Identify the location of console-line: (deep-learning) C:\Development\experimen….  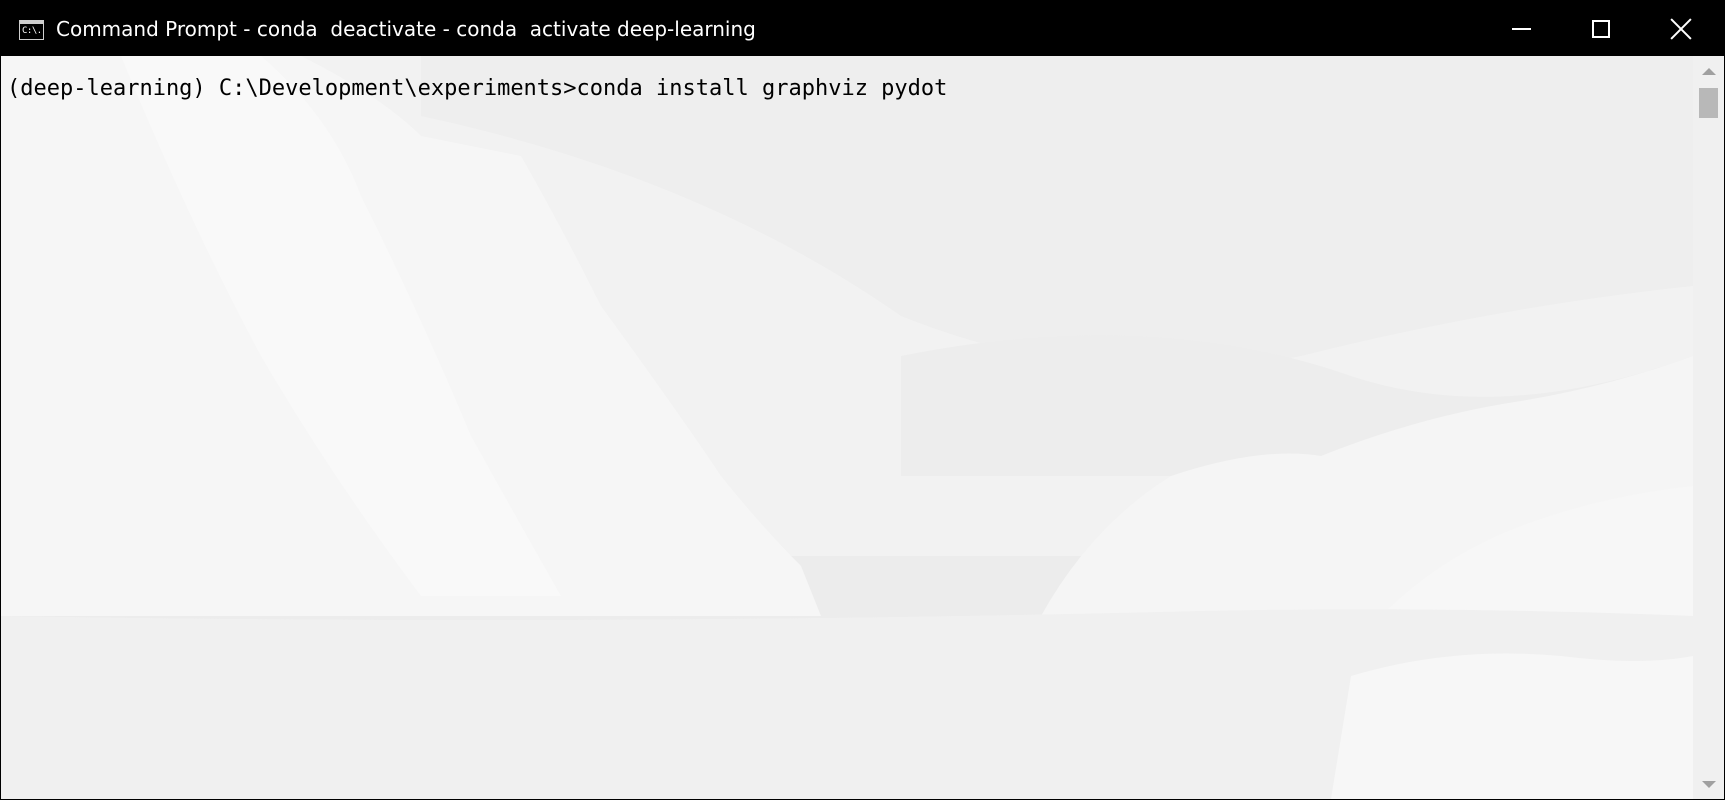
(477, 89).